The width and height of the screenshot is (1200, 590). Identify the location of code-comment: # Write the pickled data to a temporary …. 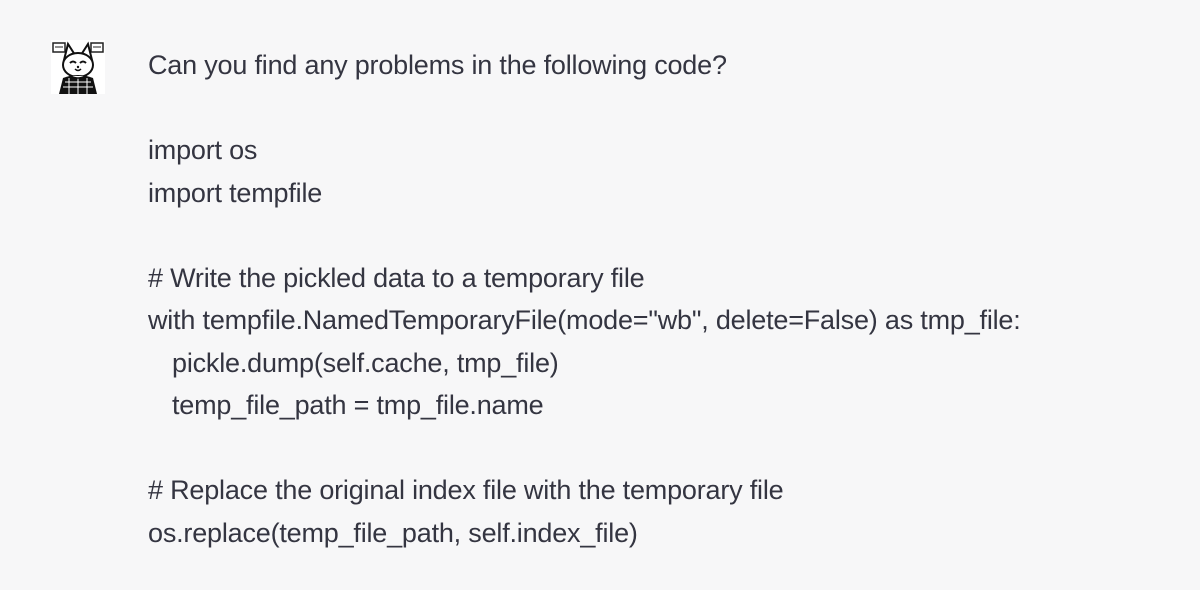
(396, 277).